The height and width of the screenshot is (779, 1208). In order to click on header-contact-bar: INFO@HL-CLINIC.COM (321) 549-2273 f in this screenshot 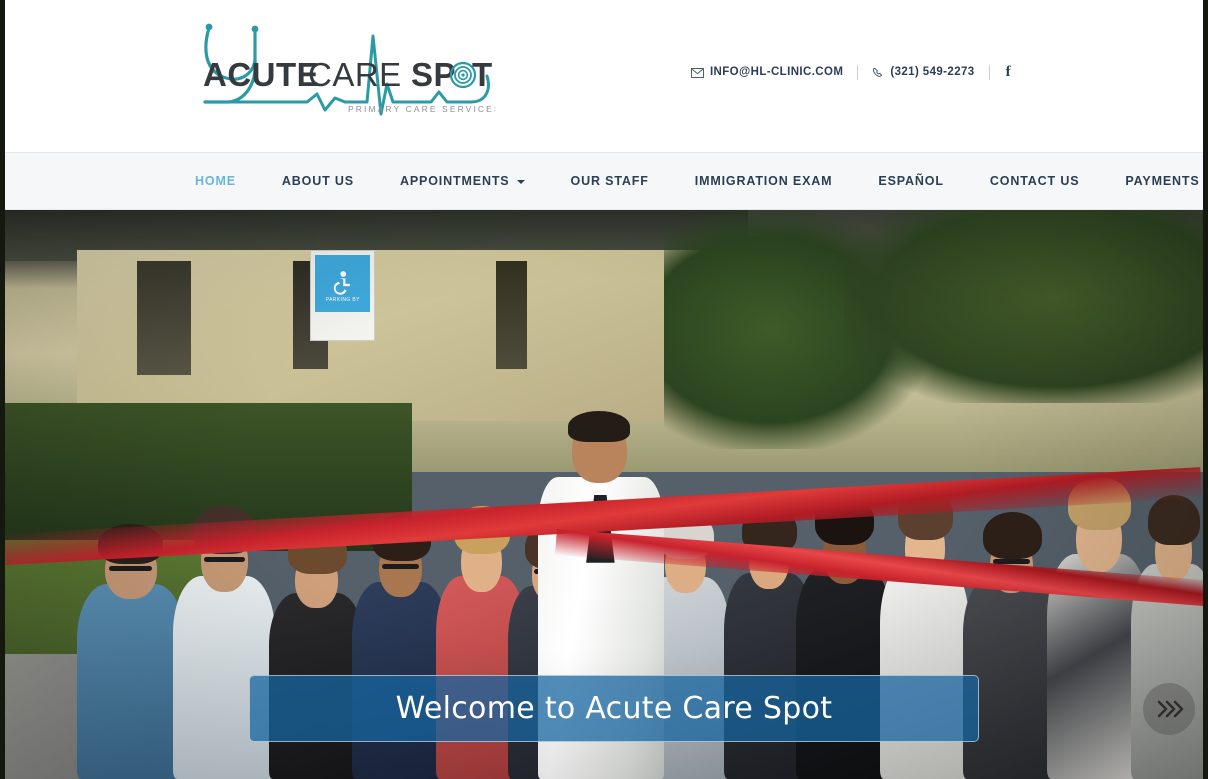, I will do `click(857, 72)`.